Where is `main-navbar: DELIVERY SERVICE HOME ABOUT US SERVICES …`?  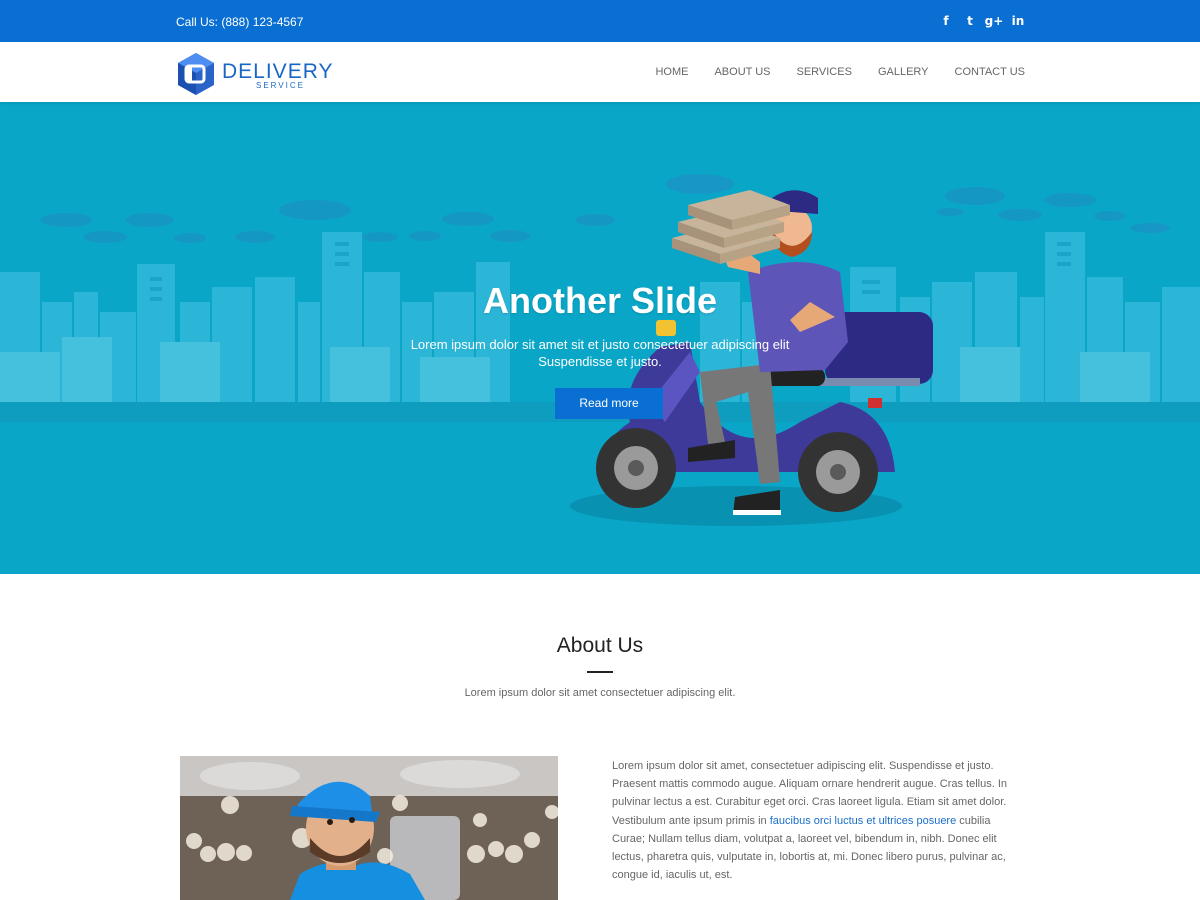 main-navbar: DELIVERY SERVICE HOME ABOUT US SERVICES … is located at coordinates (600, 72).